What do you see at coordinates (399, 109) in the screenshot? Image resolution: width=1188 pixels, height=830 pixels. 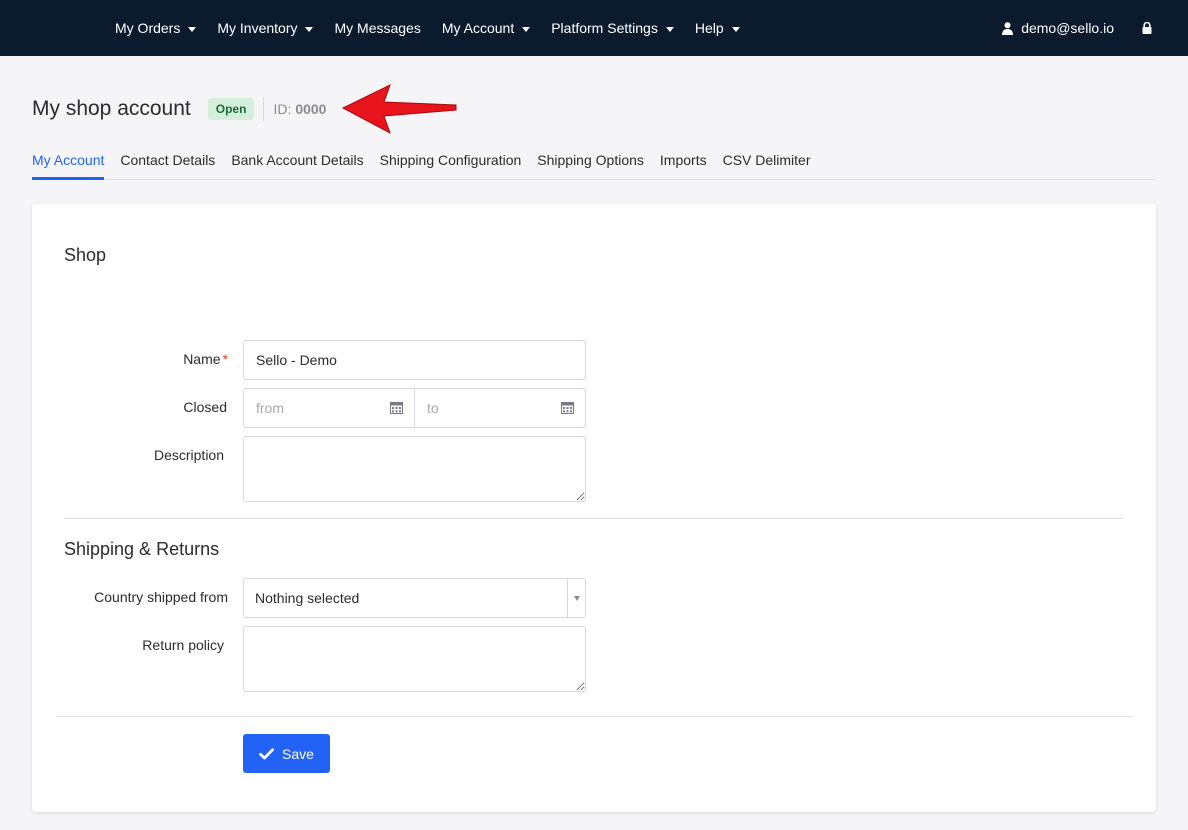 I see `red-arrow-annotation` at bounding box center [399, 109].